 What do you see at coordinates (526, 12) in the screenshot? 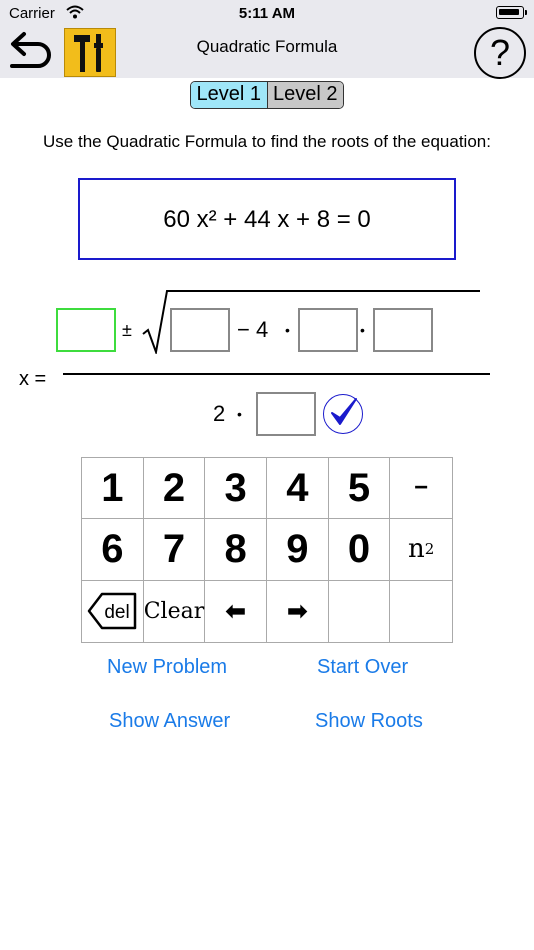
I see `battery-tip` at bounding box center [526, 12].